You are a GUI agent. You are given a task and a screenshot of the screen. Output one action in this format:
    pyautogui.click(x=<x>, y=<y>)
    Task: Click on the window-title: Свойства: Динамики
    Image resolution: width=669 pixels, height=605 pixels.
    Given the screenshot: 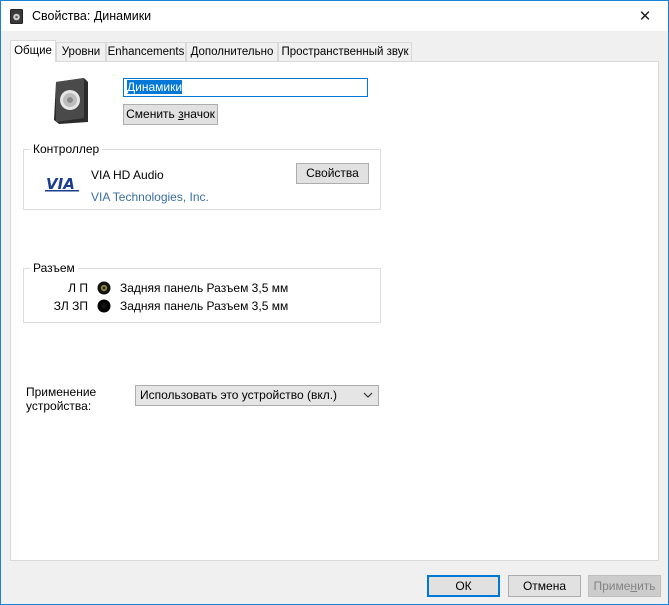 What is the action you would take?
    pyautogui.click(x=92, y=16)
    